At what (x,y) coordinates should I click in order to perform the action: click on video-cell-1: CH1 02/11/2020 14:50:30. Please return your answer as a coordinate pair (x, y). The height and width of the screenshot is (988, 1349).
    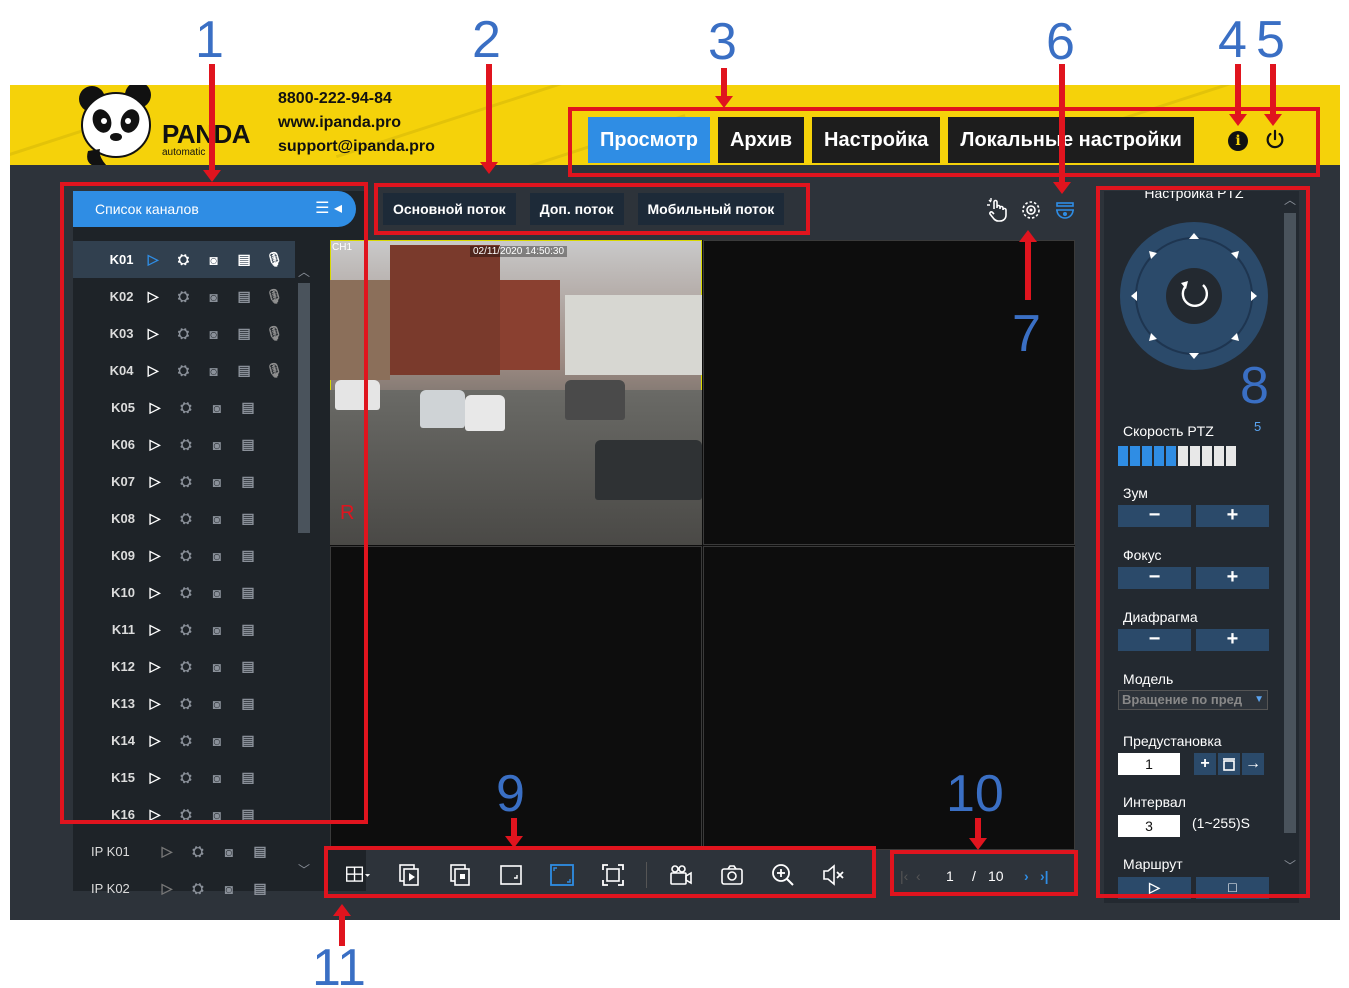
    Looking at the image, I should click on (516, 392).